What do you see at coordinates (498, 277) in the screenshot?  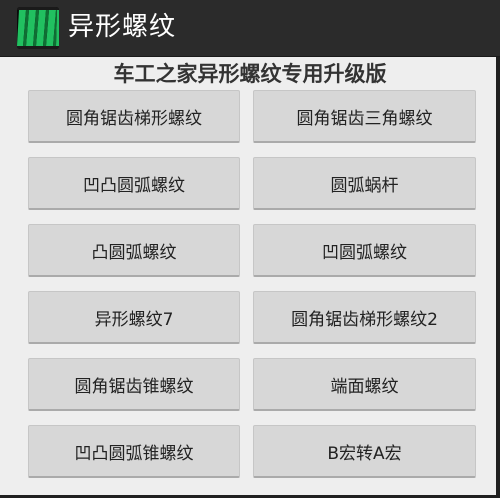 I see `window-frame-right` at bounding box center [498, 277].